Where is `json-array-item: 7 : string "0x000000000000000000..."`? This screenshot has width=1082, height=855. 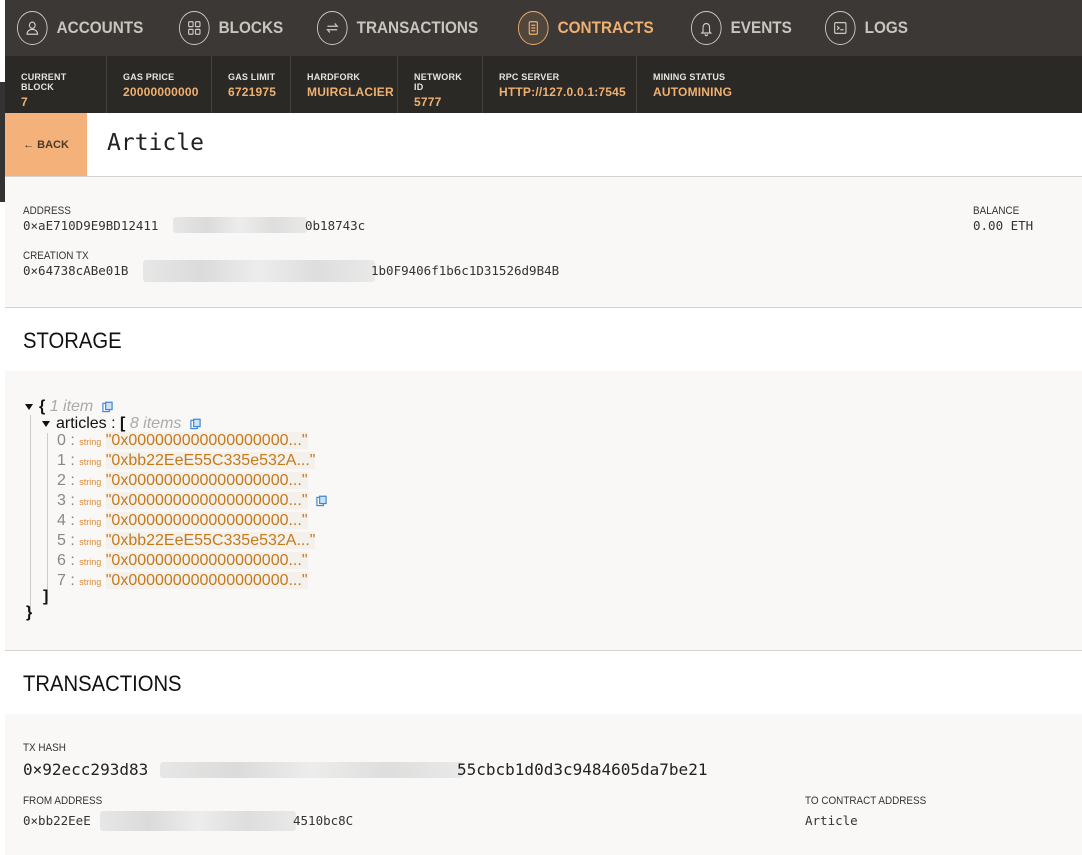
json-array-item: 7 : string "0x000000000000000000..." is located at coordinates (182, 580).